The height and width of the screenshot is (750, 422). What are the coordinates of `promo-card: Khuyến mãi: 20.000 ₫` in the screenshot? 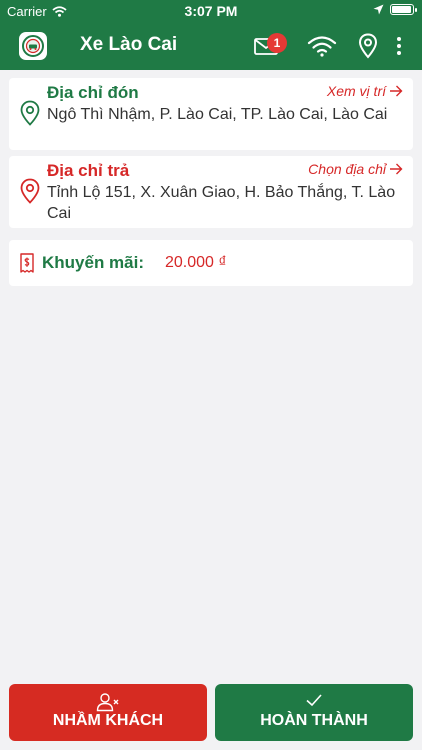 It's located at (211, 263).